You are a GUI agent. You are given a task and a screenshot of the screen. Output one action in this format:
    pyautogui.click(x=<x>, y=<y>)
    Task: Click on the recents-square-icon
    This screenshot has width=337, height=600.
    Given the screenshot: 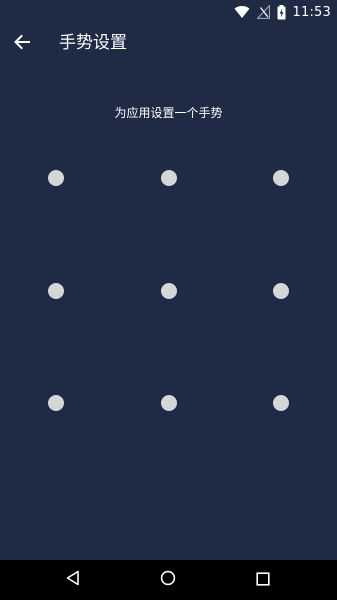 What is the action you would take?
    pyautogui.click(x=263, y=580)
    